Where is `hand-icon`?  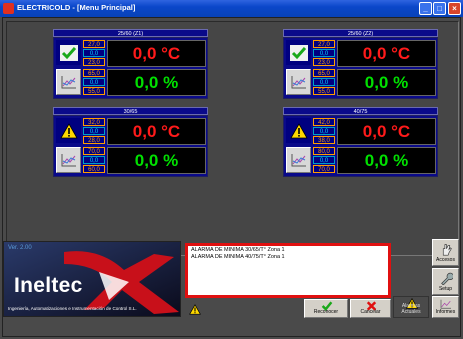
hand-icon is located at coordinates (447, 250).